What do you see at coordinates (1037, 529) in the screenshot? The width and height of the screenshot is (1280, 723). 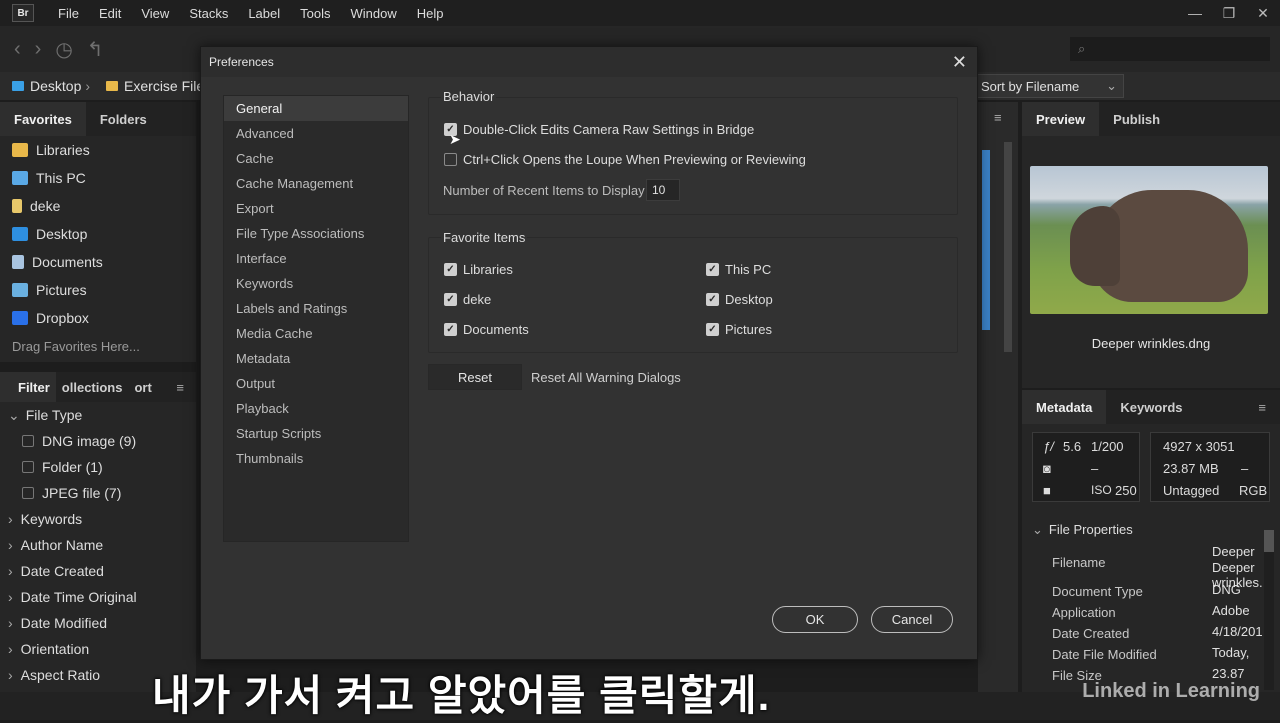 I see `chevron-down-icon: ⌄` at bounding box center [1037, 529].